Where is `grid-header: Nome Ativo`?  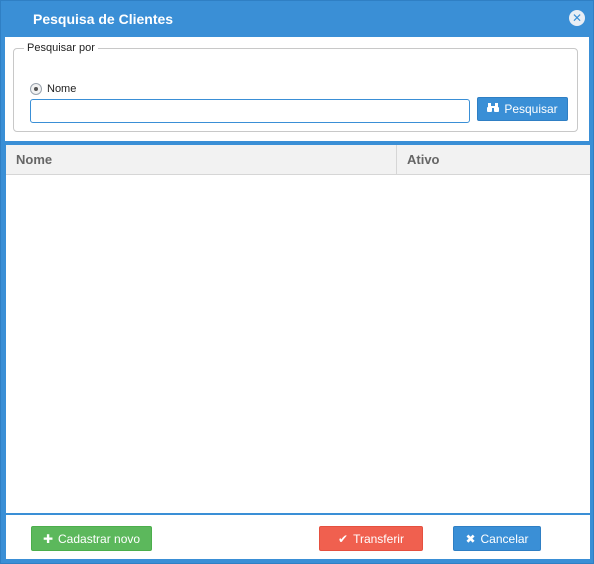 grid-header: Nome Ativo is located at coordinates (298, 160).